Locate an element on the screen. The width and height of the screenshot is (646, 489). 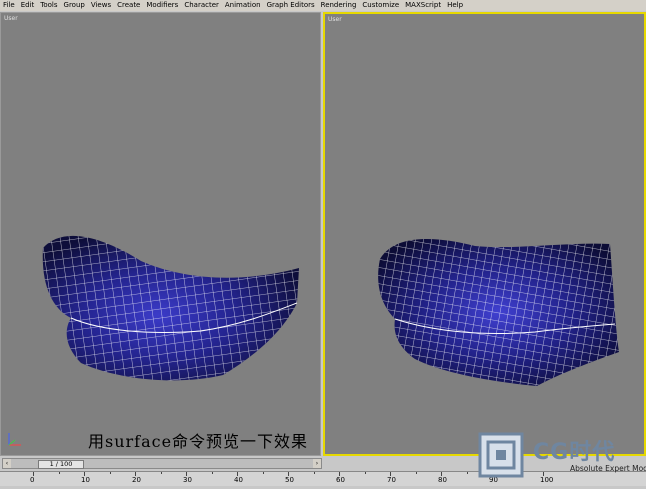
cg-logo-icon is located at coordinates (501, 455).